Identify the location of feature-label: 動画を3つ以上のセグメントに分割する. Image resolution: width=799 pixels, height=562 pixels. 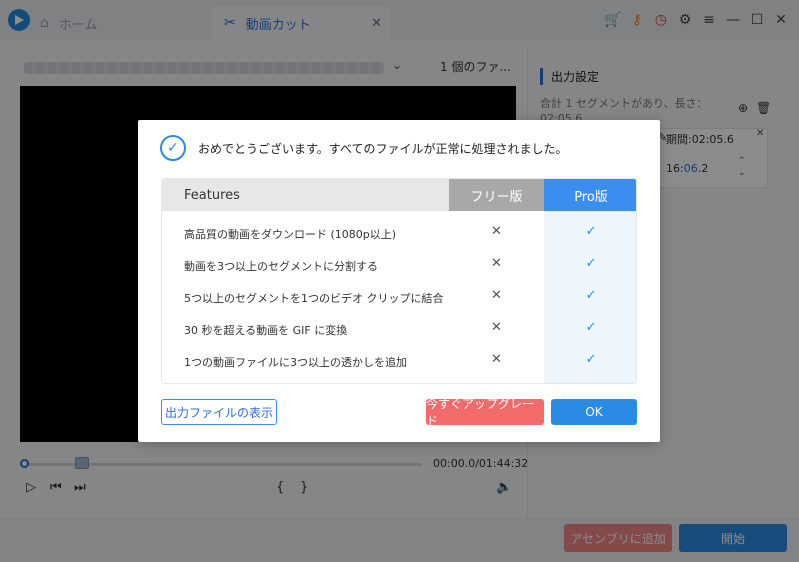
(281, 266).